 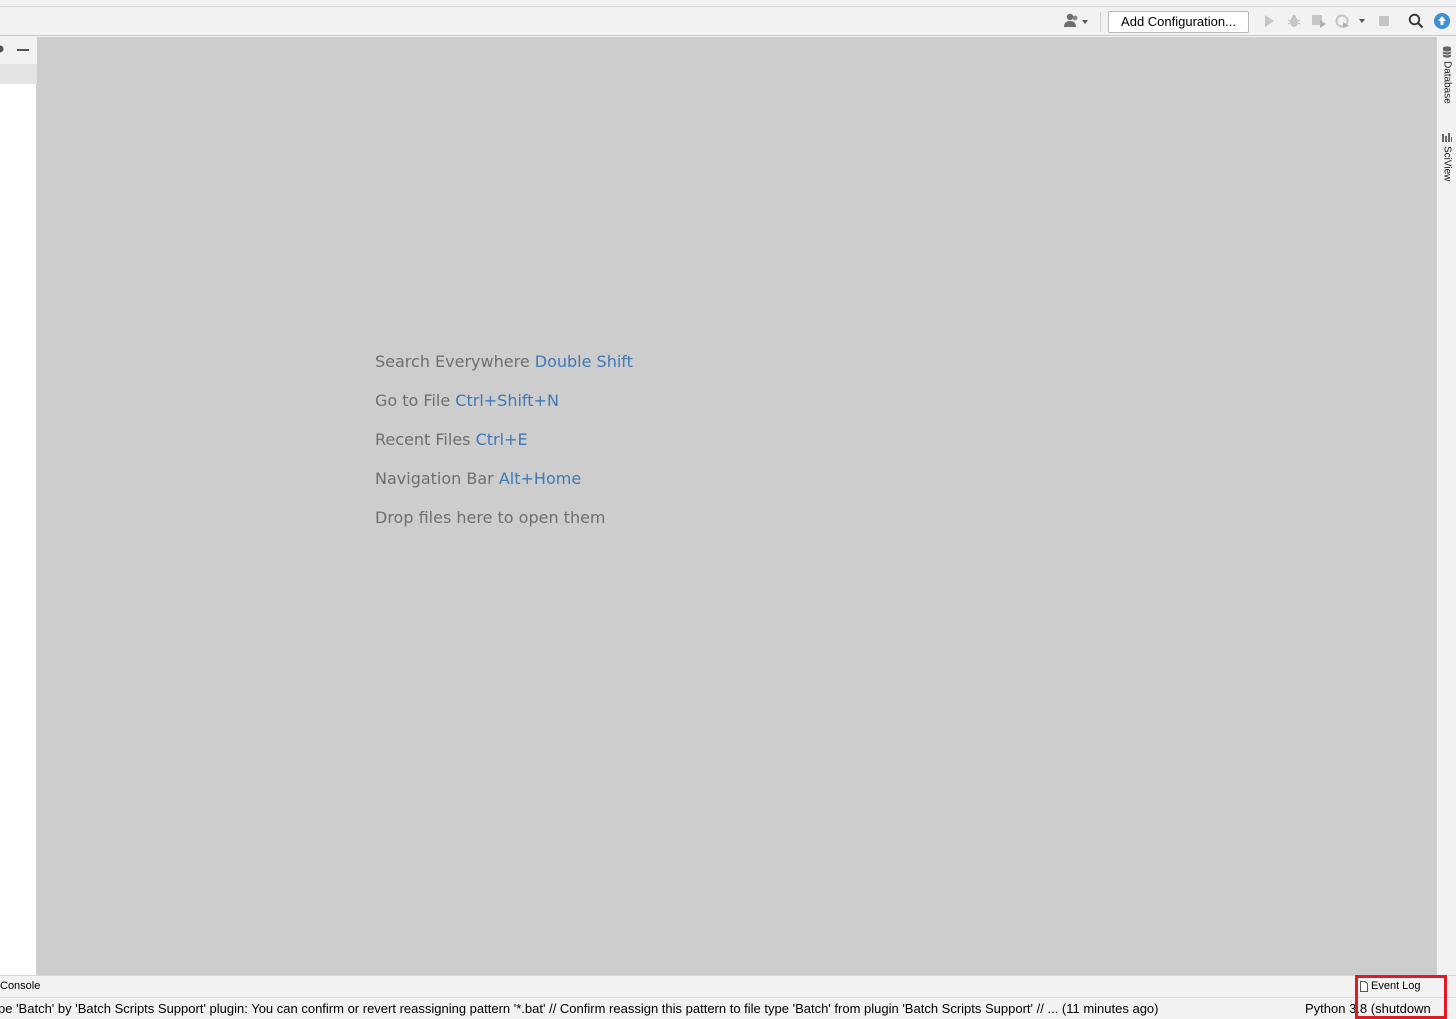 What do you see at coordinates (583, 361) in the screenshot?
I see `hint-shortcut: Double Shift` at bounding box center [583, 361].